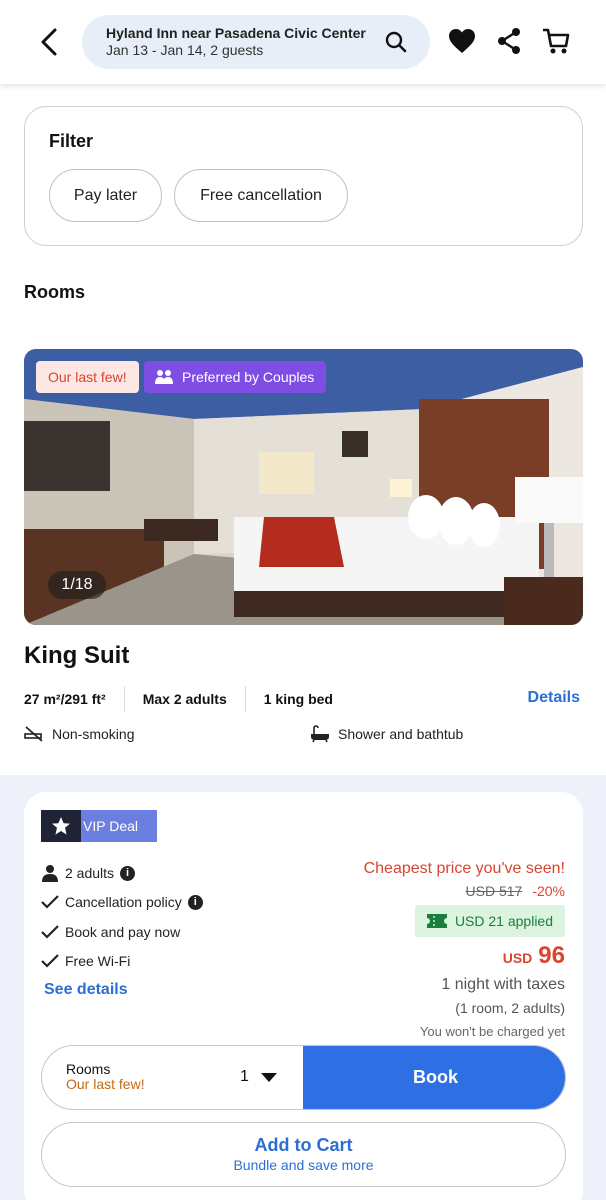 Image resolution: width=606 pixels, height=1200 pixels. Describe the element at coordinates (464, 868) in the screenshot. I see `cheapest-price-note: Cheapest price you've seen!` at that location.